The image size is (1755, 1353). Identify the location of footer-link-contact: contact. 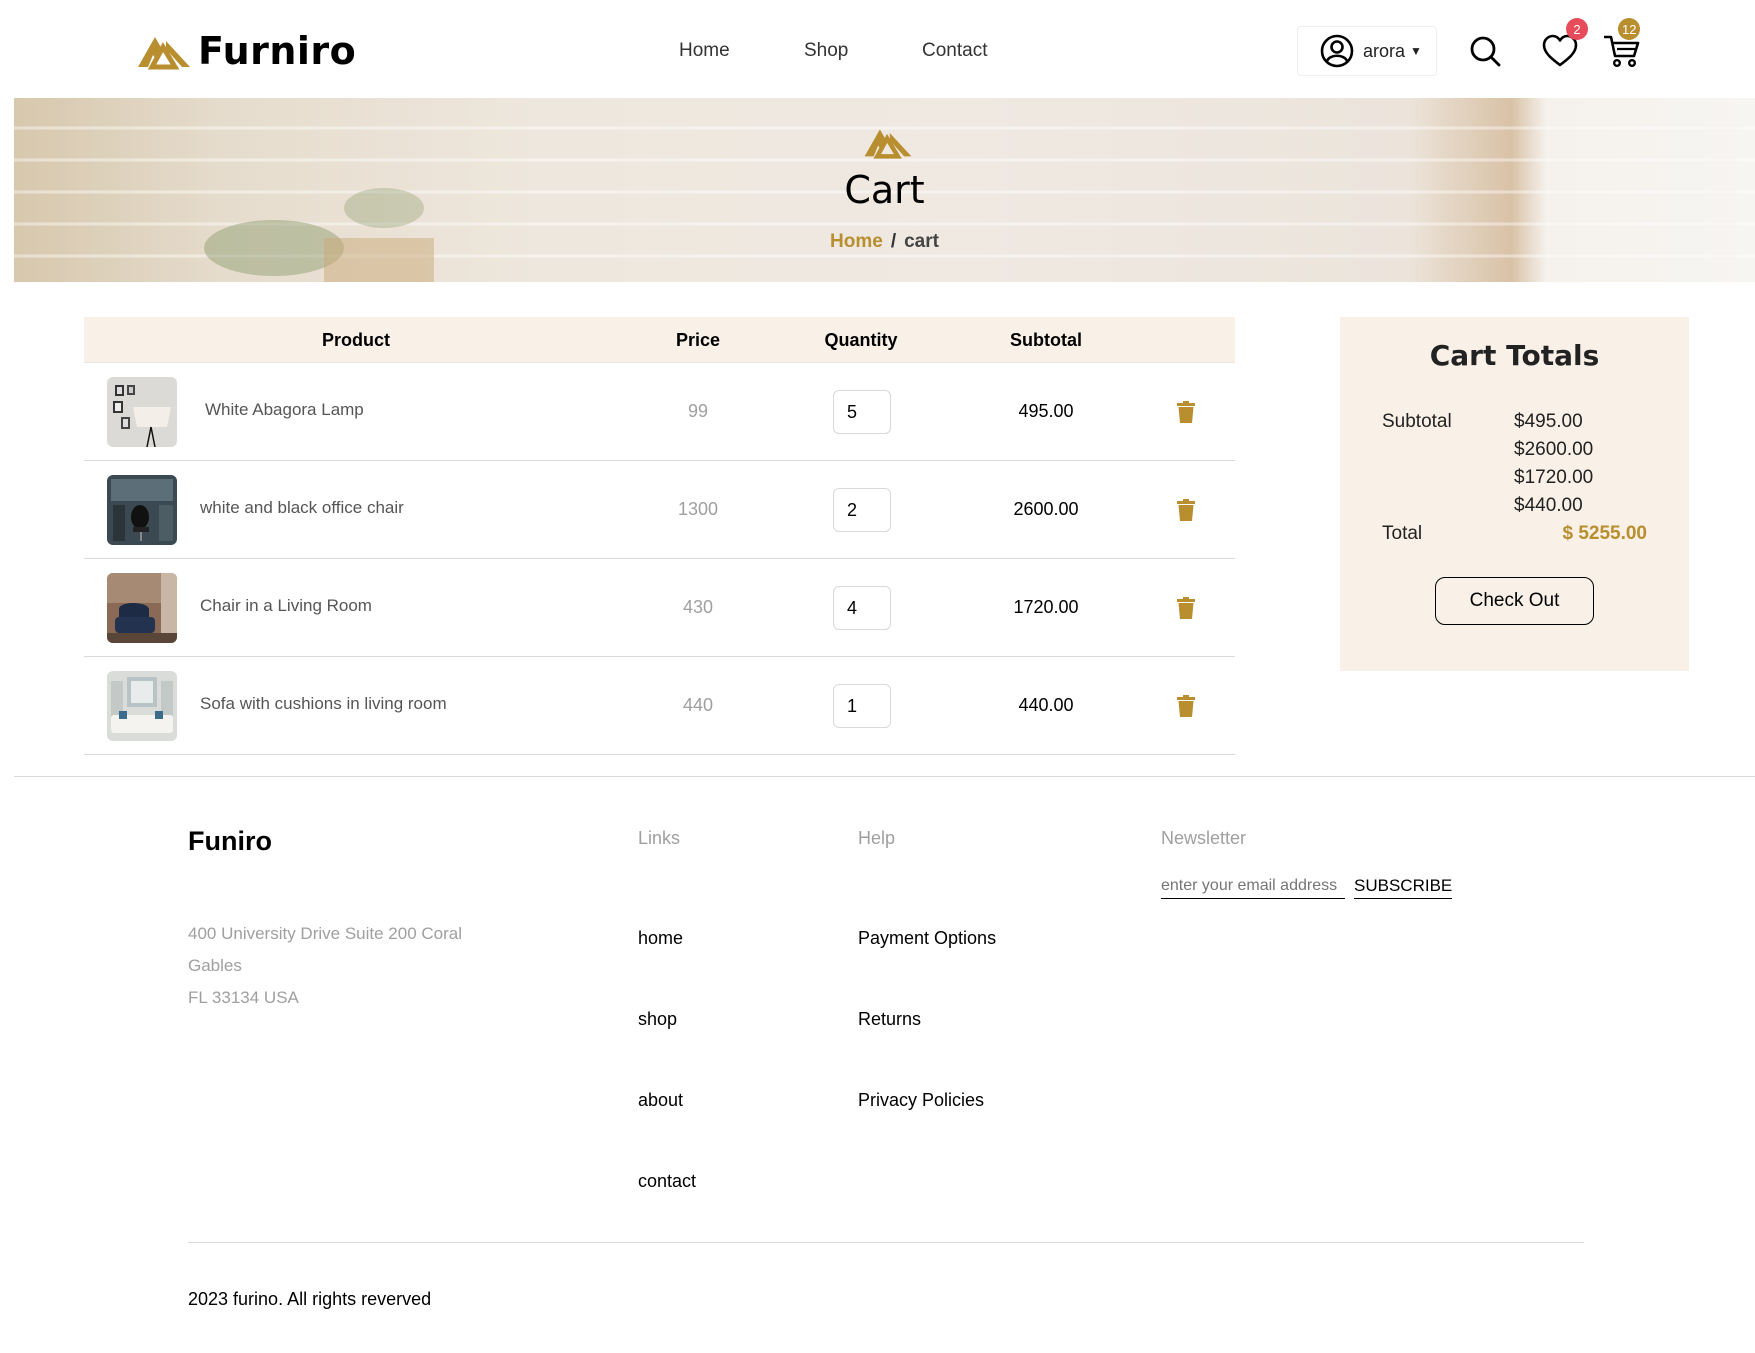
(667, 1181).